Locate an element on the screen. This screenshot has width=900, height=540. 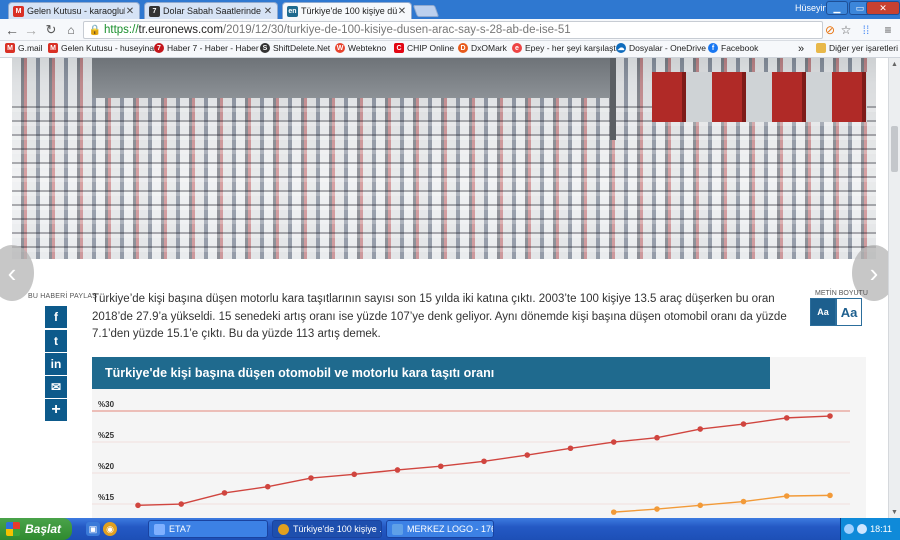
bookmark-epey: e Epey - her şeyi karşılaştı is located at coordinates (565, 48).